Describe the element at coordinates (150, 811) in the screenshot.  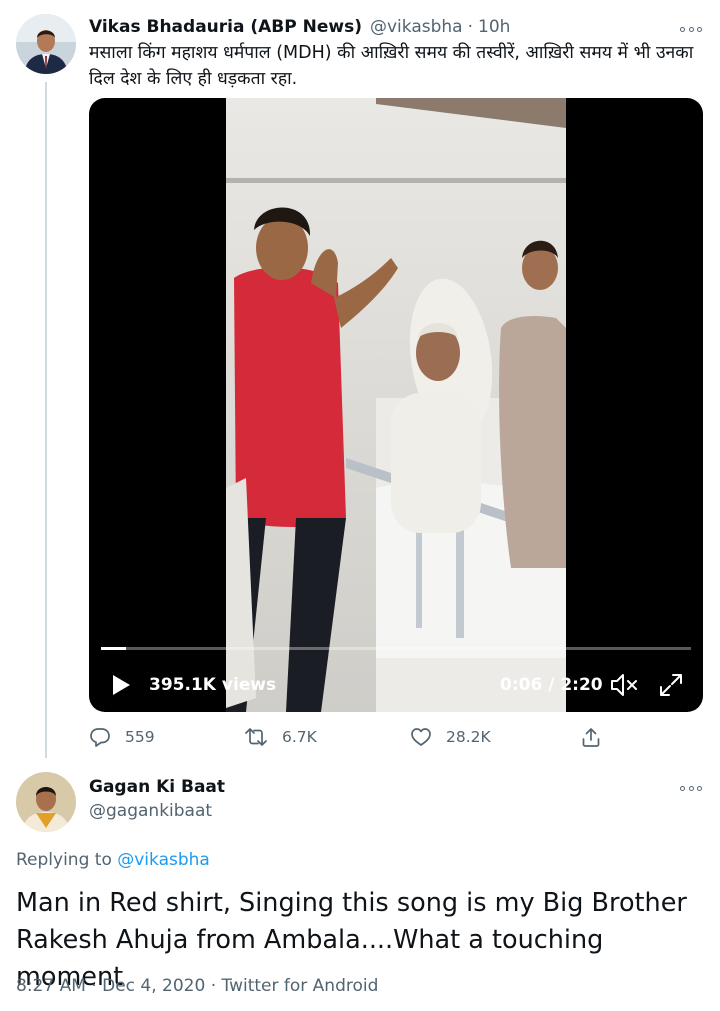
I see `reply-author-handle: @gagankibaat` at that location.